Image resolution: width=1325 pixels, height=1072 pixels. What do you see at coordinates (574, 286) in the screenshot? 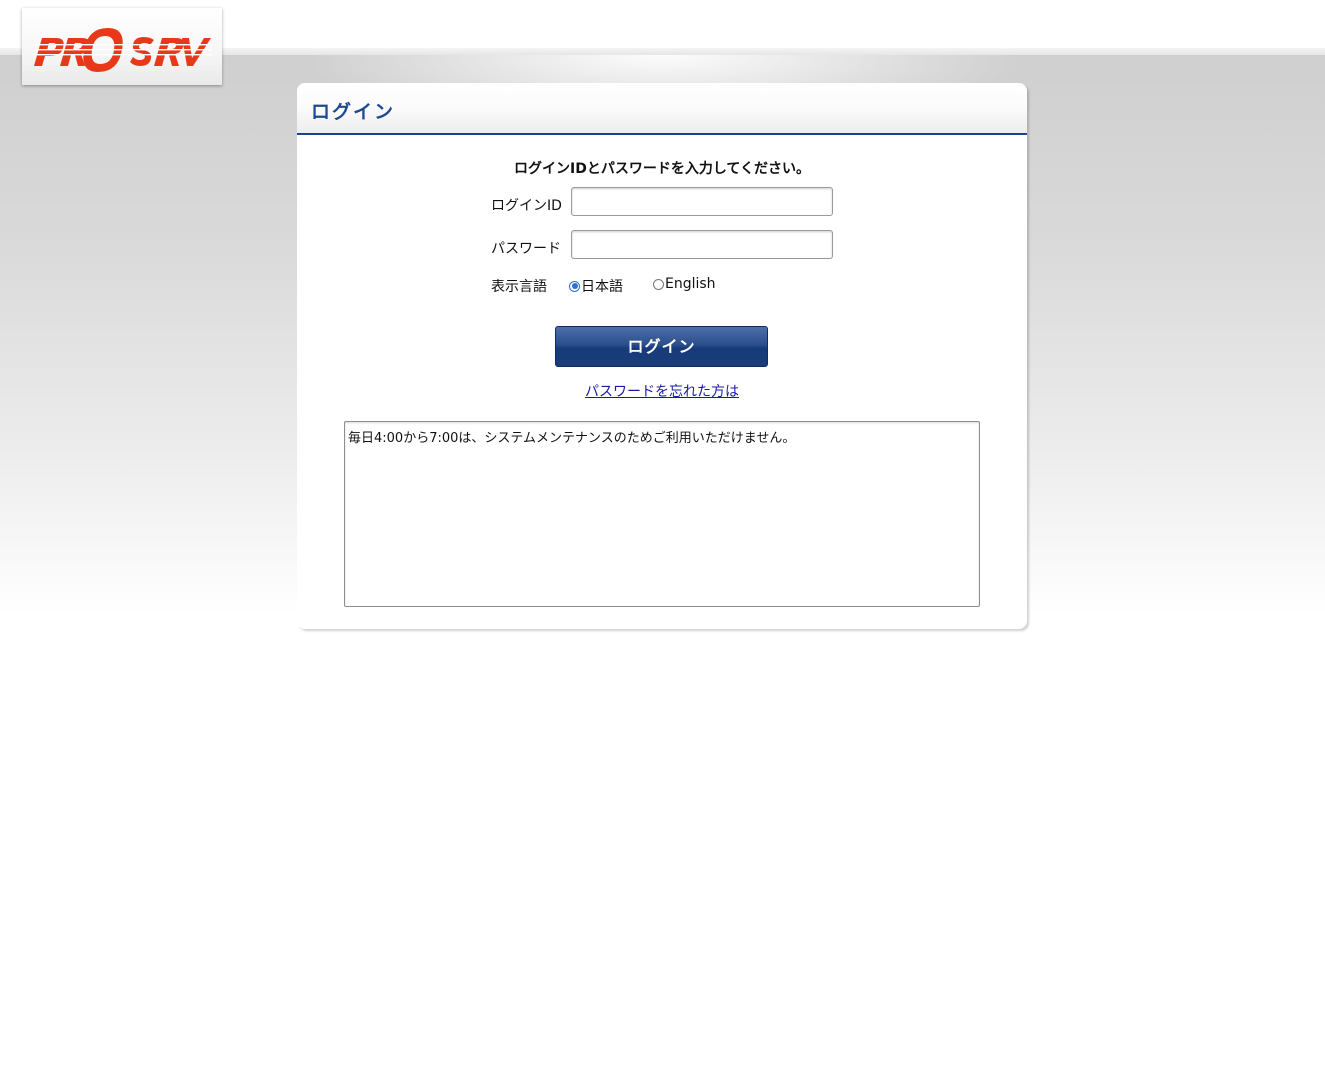
I see `radio-japanese` at bounding box center [574, 286].